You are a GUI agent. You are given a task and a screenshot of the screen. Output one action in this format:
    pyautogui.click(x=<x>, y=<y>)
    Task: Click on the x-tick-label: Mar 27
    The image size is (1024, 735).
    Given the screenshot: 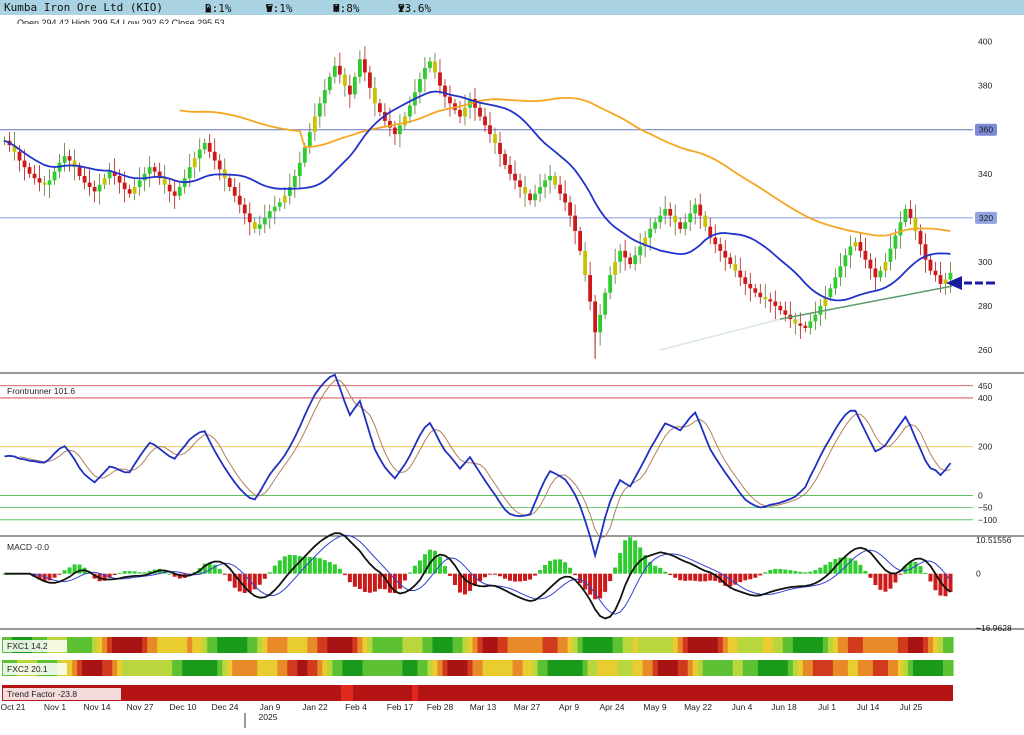 What is the action you would take?
    pyautogui.click(x=527, y=707)
    